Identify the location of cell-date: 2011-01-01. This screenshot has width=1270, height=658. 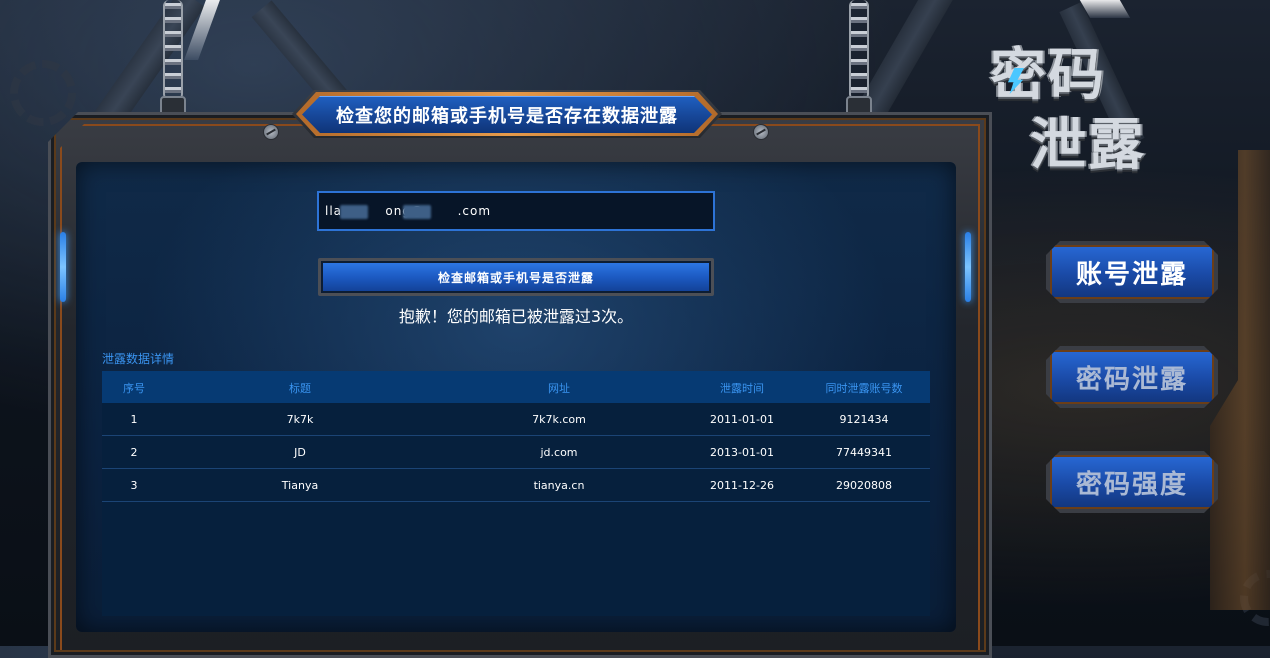
(742, 419).